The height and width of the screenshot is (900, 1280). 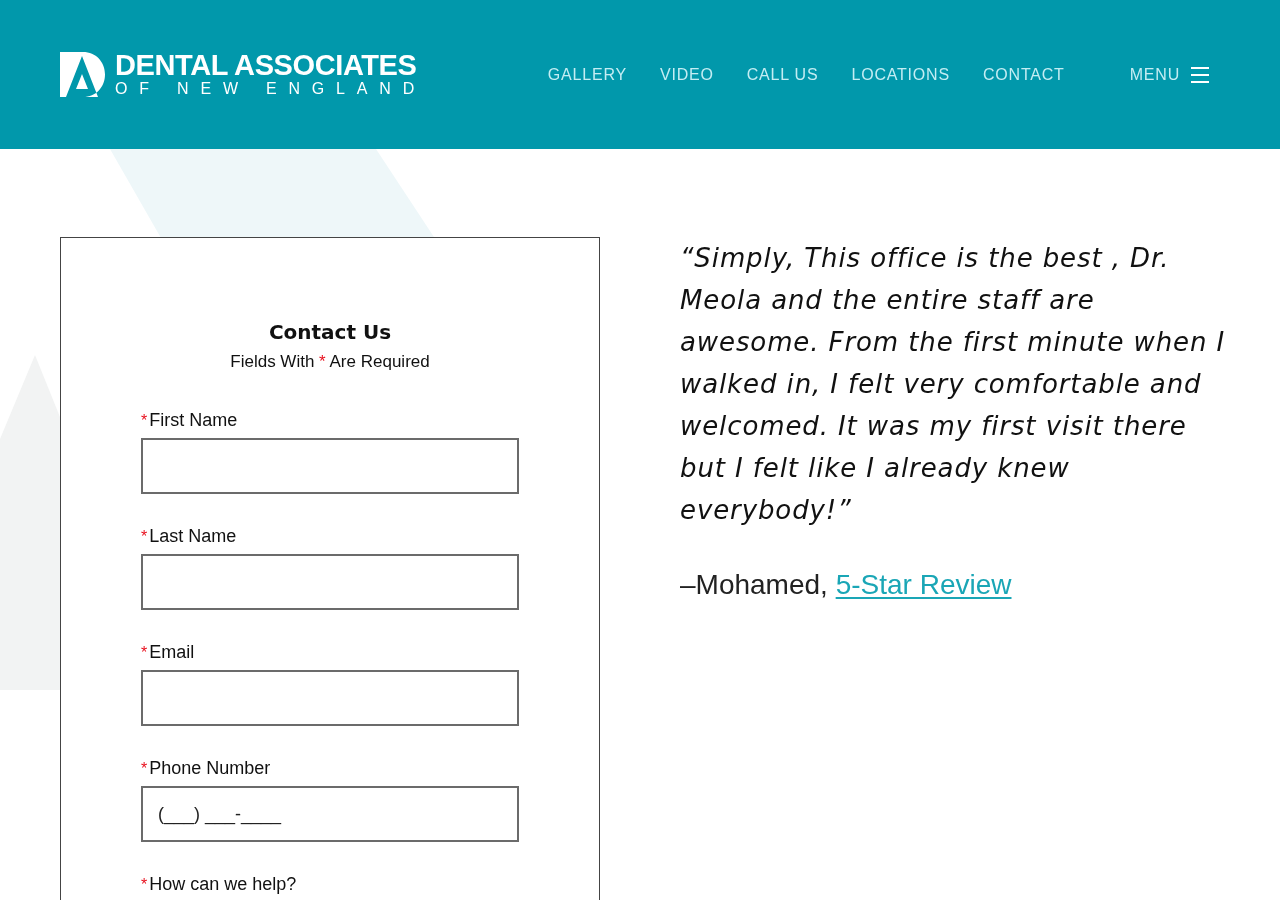 What do you see at coordinates (266, 65) in the screenshot?
I see `logo-title: DENTAL ASSOCIATES` at bounding box center [266, 65].